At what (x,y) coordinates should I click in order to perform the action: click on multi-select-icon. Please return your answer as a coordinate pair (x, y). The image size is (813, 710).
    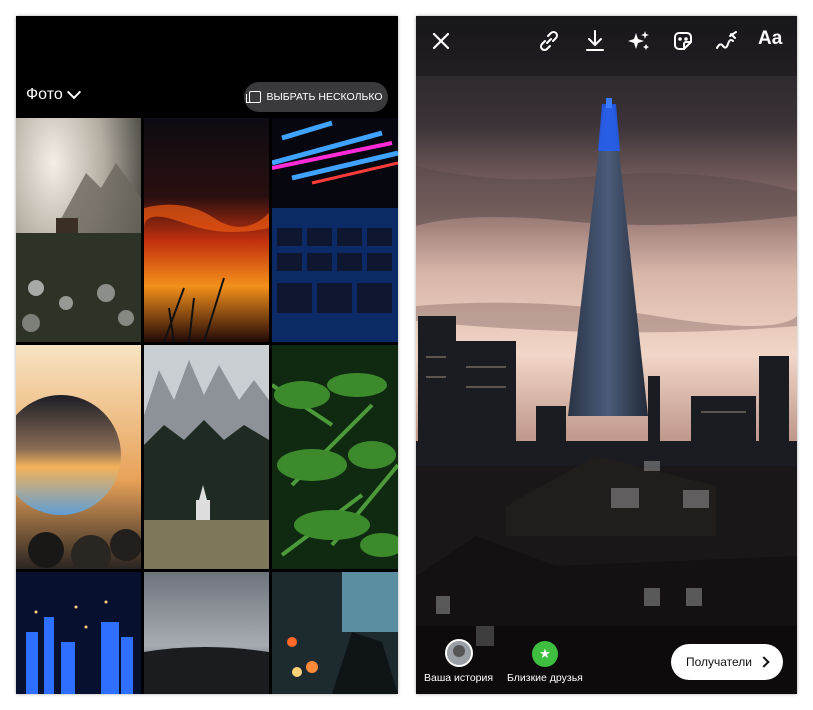
    Looking at the image, I should click on (254, 97).